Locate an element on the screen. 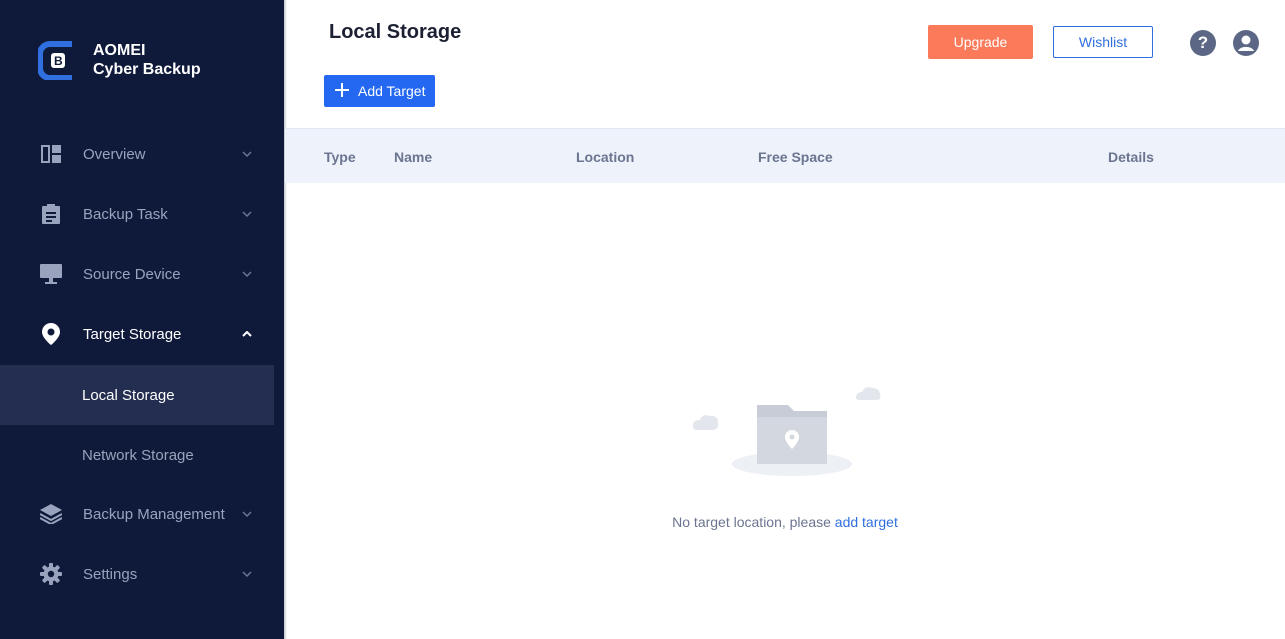  sidebar-shadow is located at coordinates (285, 319).